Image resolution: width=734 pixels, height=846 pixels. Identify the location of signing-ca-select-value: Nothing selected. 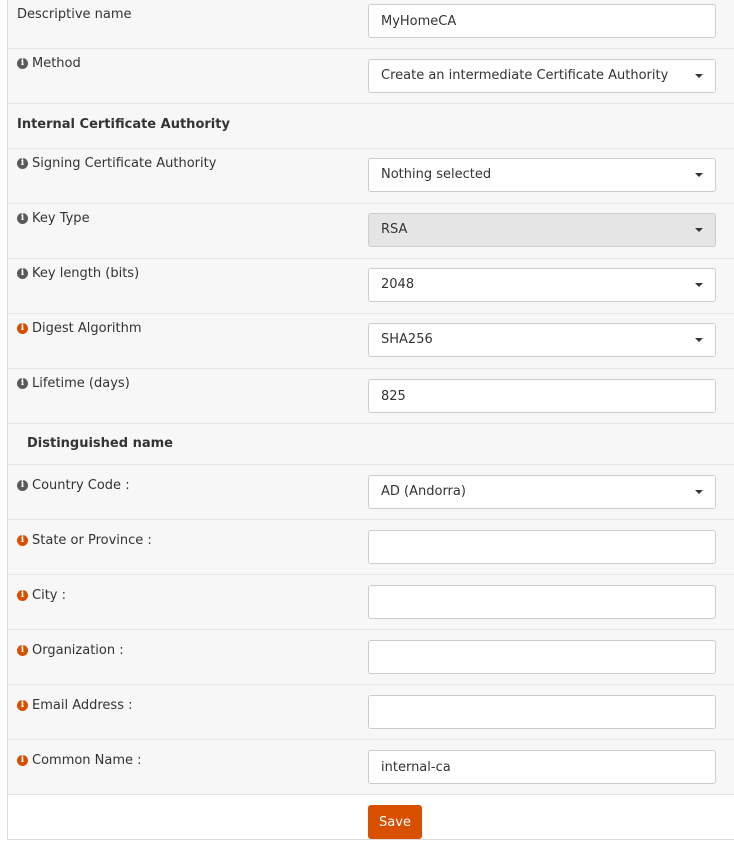
(436, 174).